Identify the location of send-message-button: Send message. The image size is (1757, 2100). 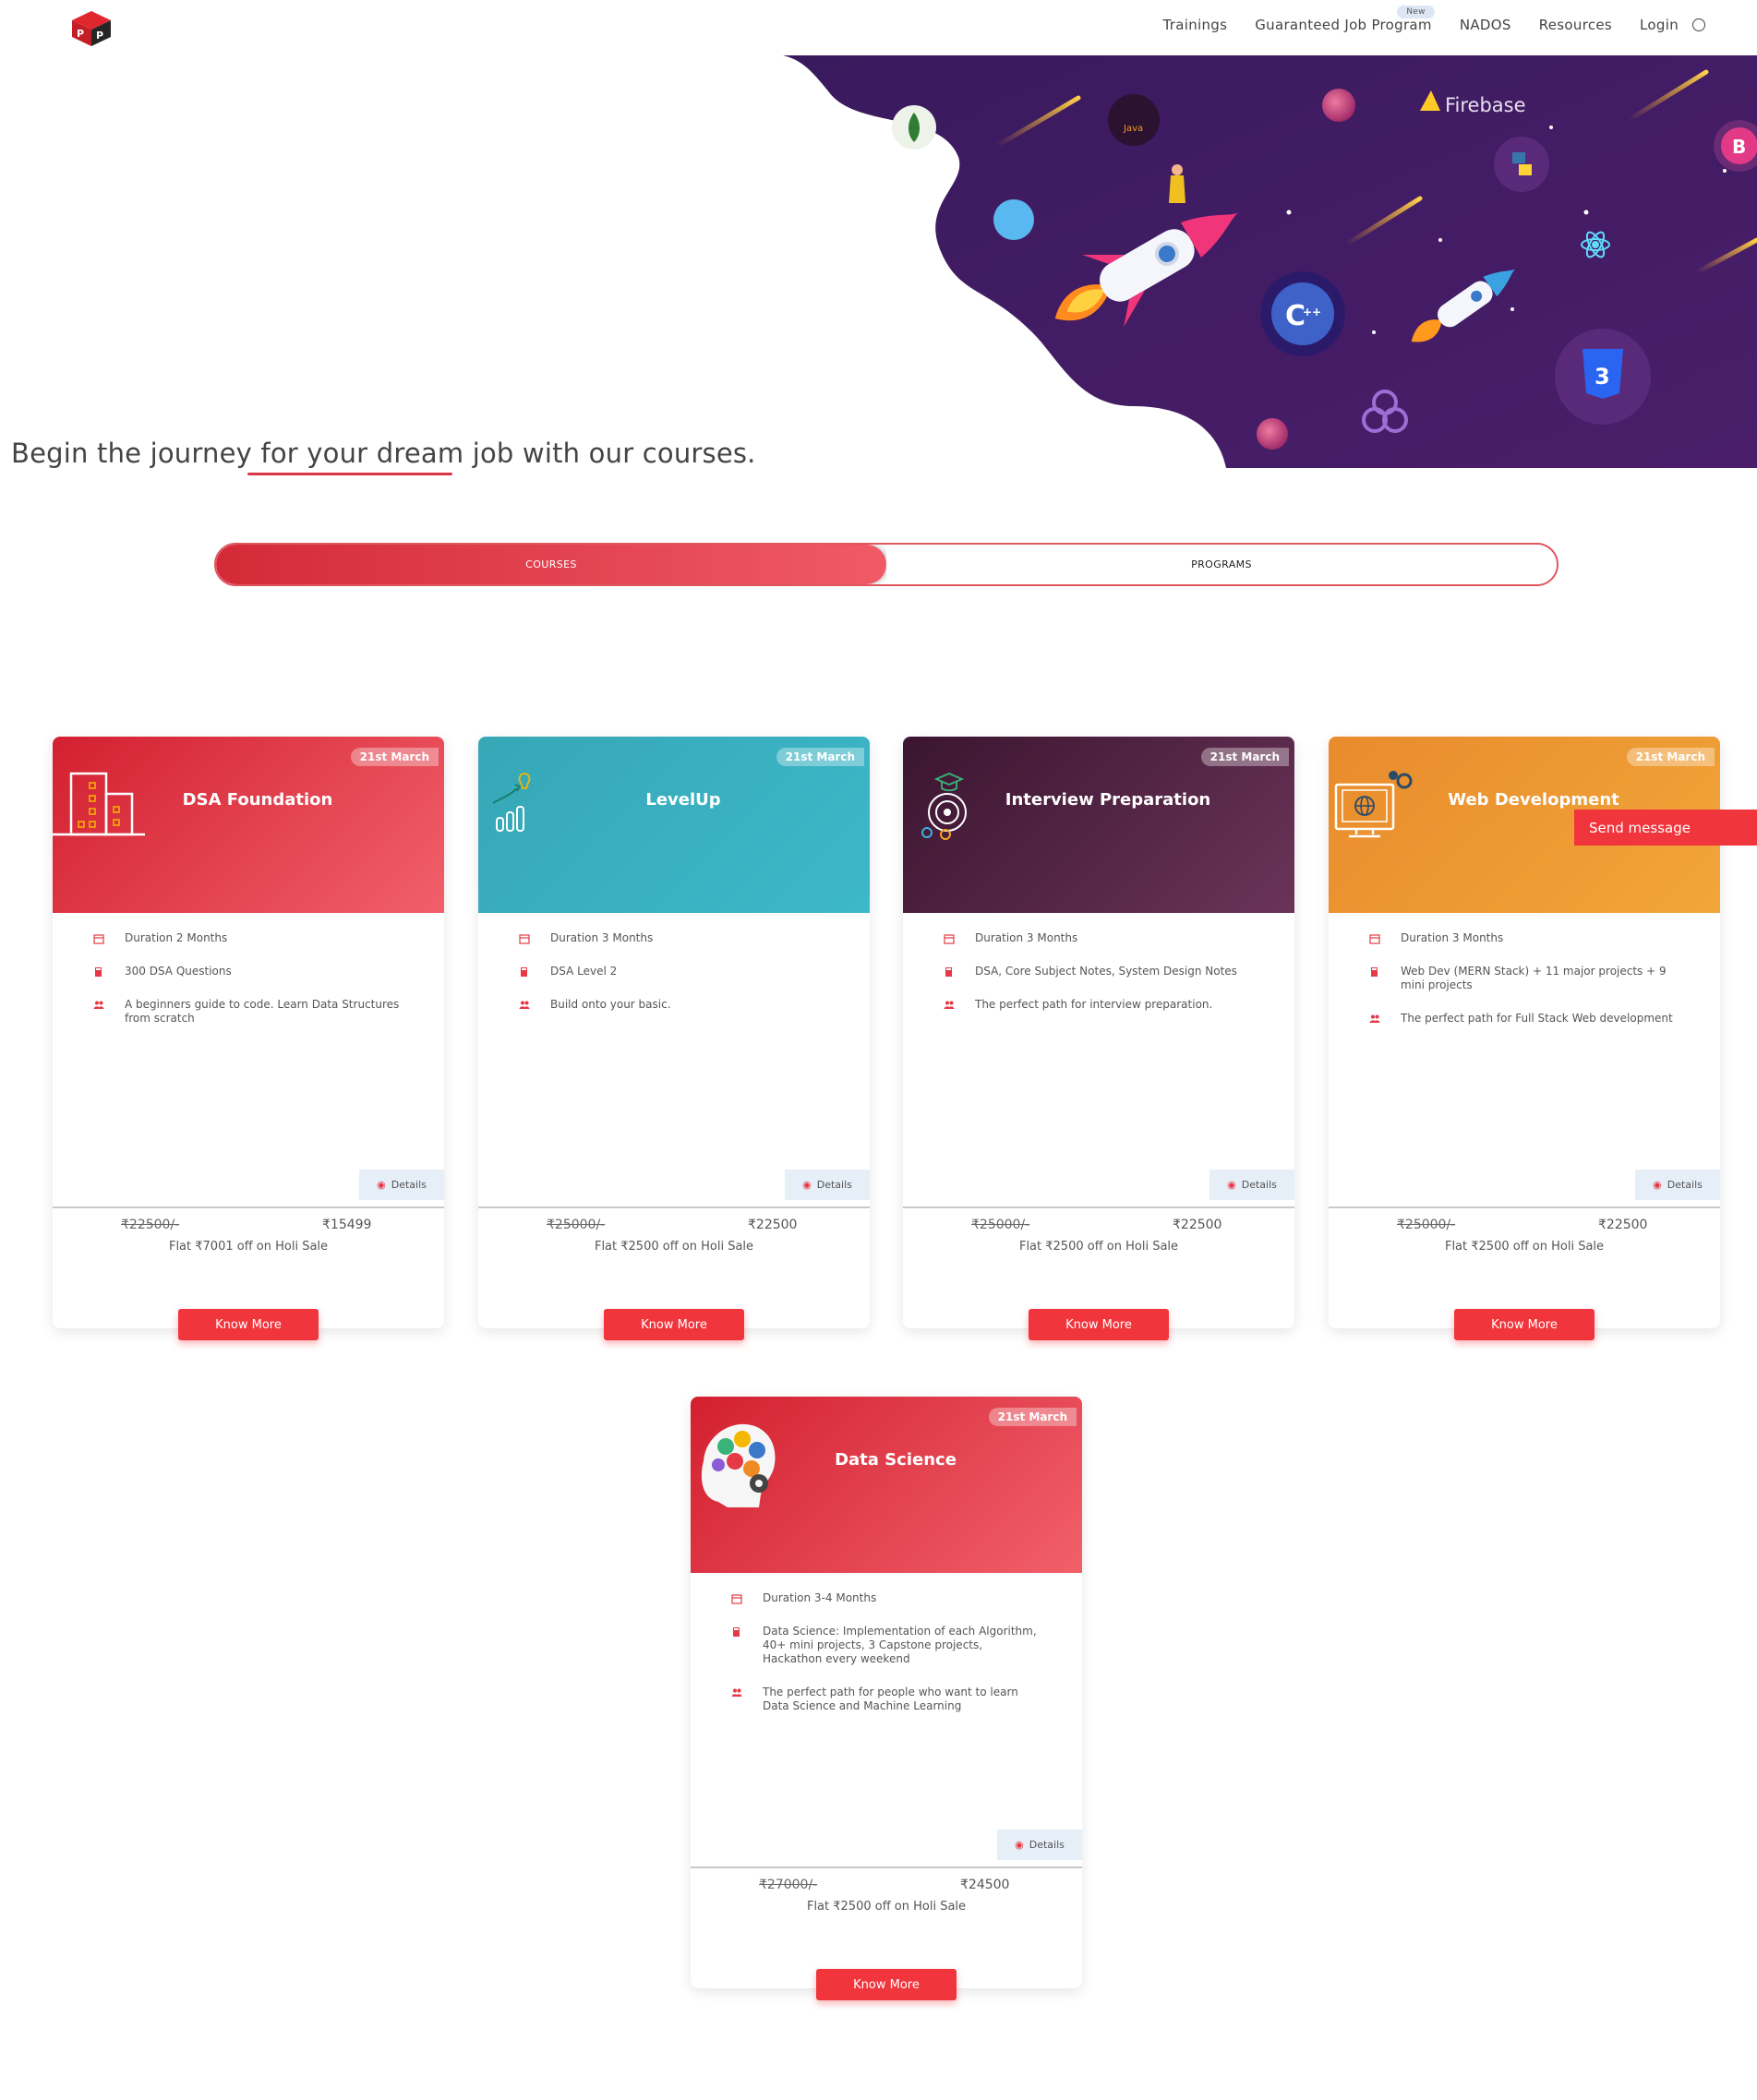
(1665, 828).